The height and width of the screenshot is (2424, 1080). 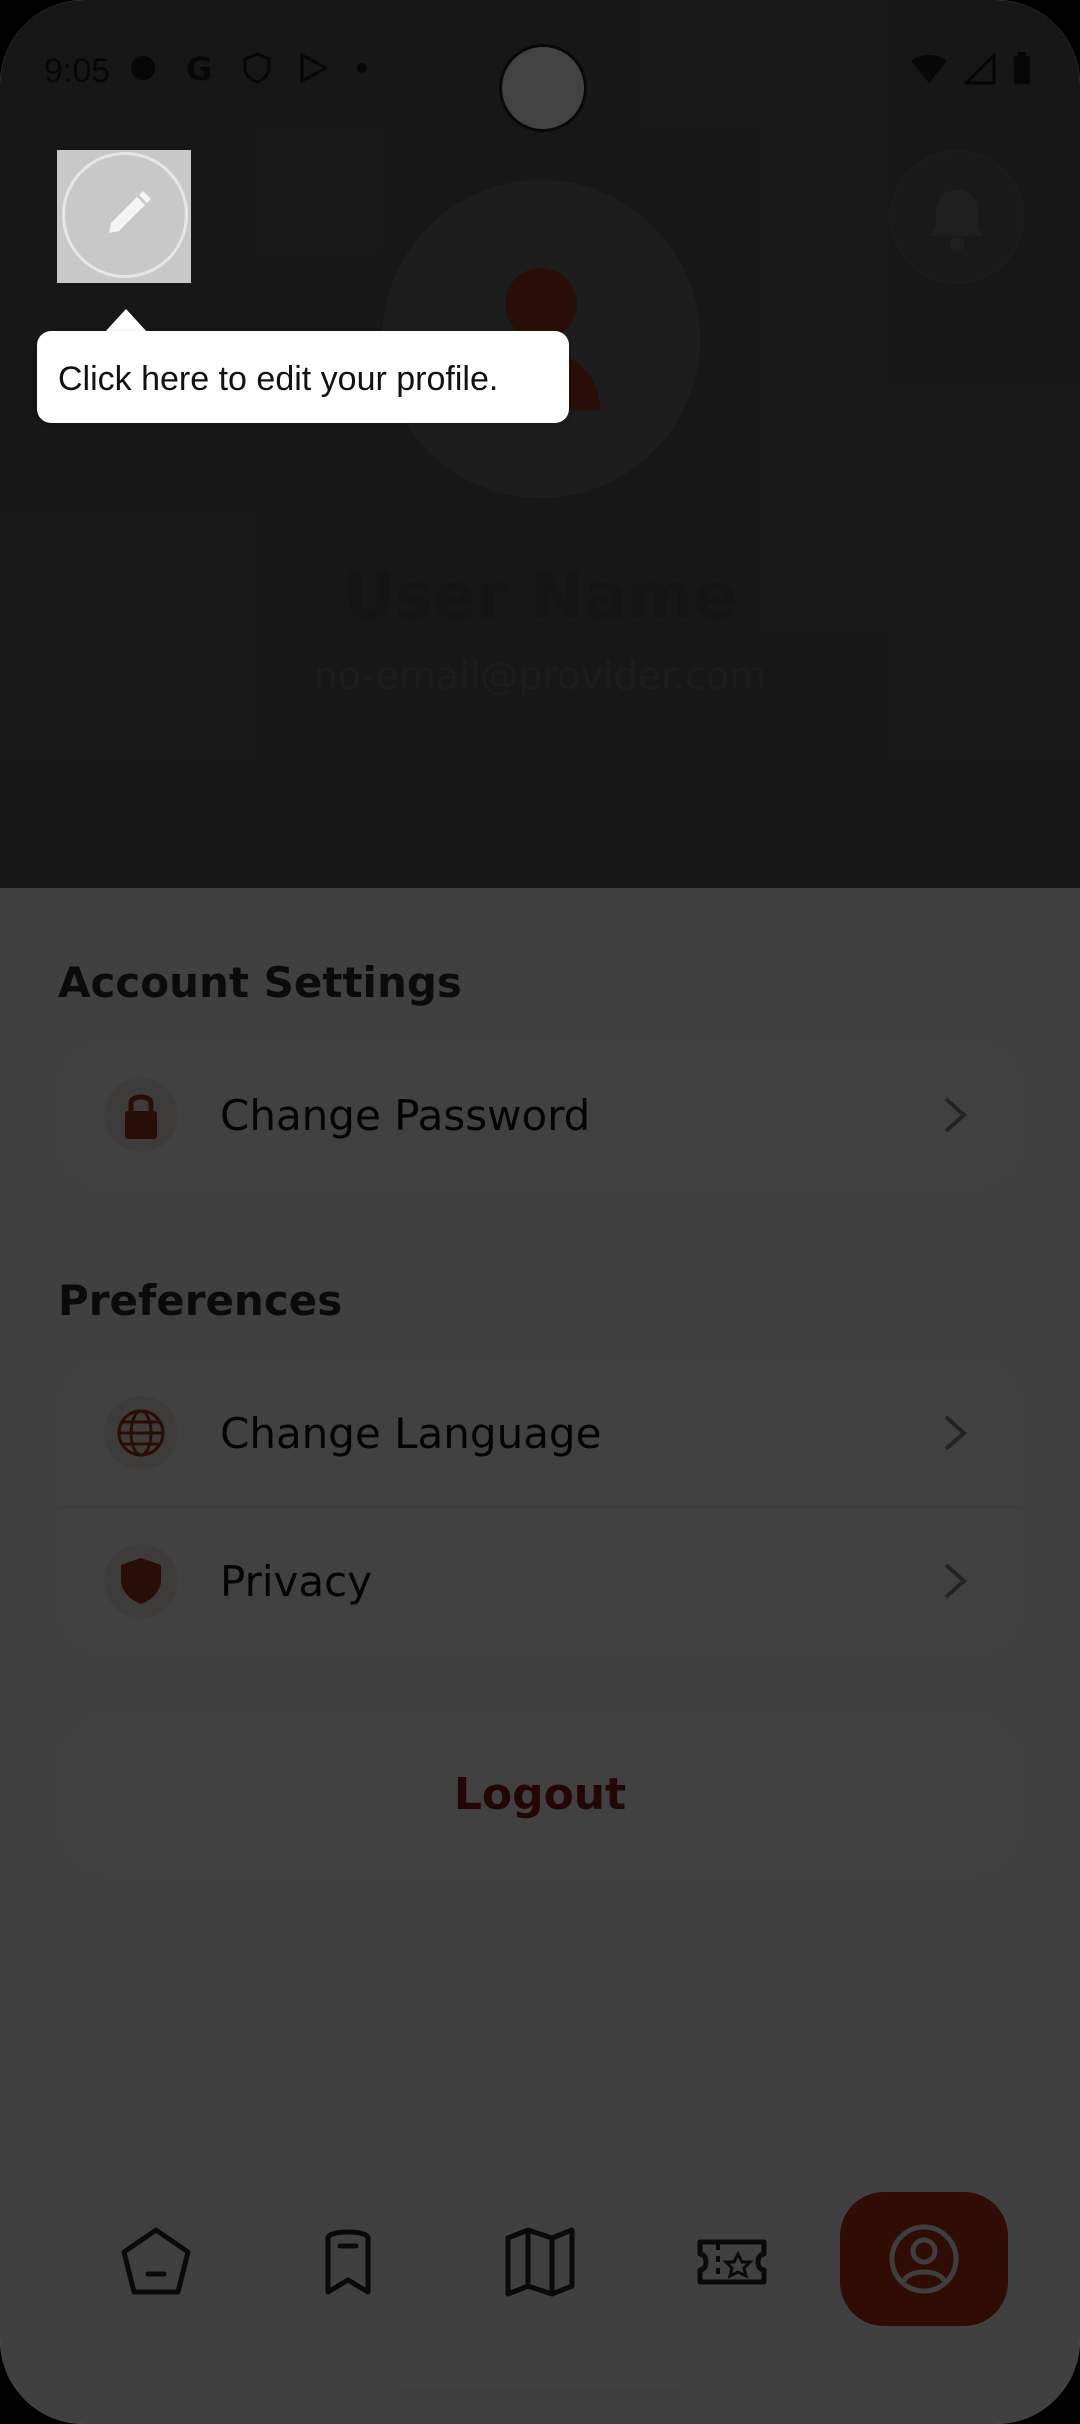 What do you see at coordinates (540, 597) in the screenshot?
I see `user-name: User Name` at bounding box center [540, 597].